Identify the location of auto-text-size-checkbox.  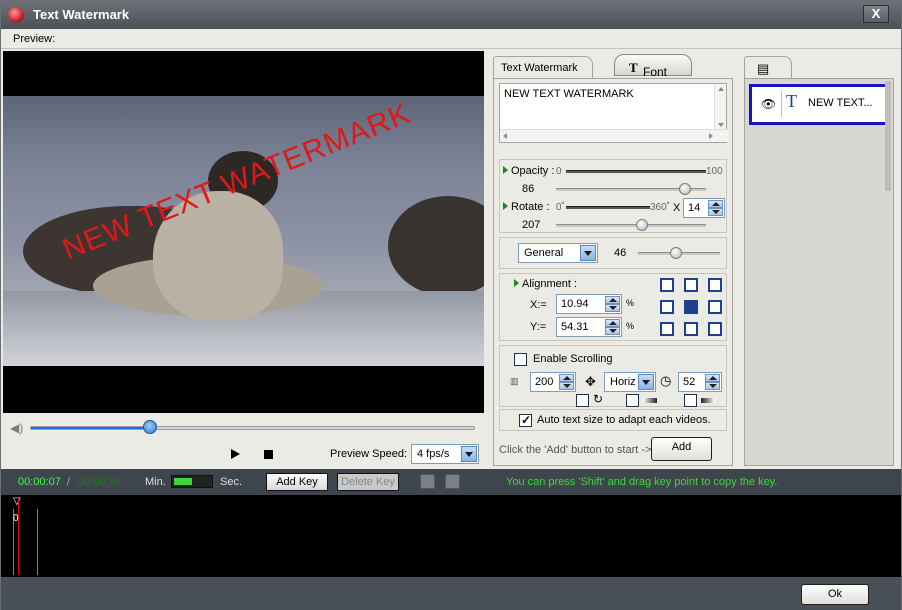
(525, 420).